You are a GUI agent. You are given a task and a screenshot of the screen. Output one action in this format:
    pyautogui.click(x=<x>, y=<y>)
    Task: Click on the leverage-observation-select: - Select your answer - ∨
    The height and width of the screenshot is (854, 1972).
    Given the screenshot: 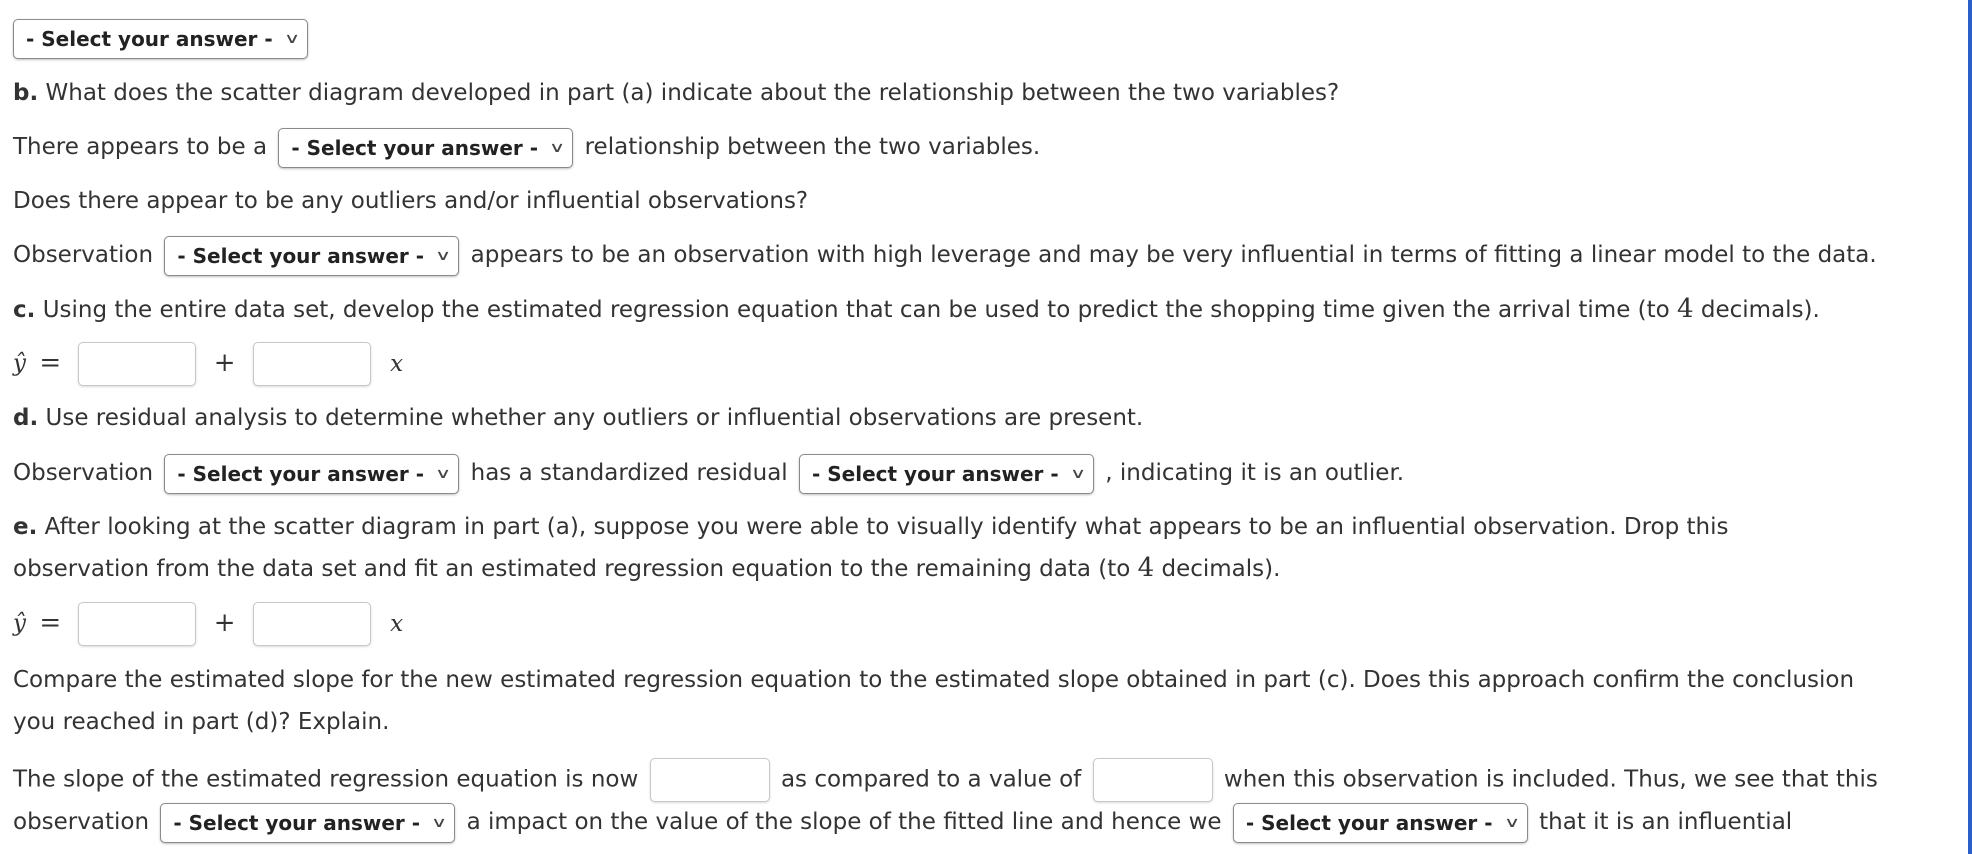 What is the action you would take?
    pyautogui.click(x=312, y=255)
    